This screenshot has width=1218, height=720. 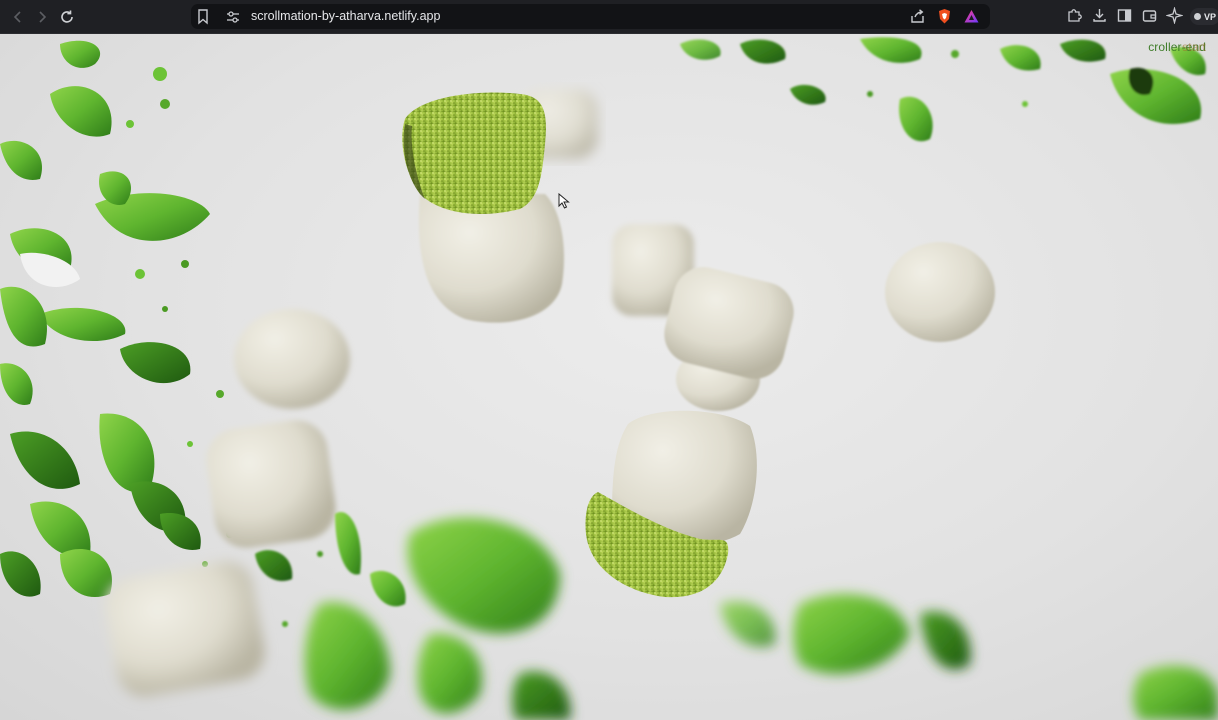 I want to click on marshmallow-right, so click(x=940, y=292).